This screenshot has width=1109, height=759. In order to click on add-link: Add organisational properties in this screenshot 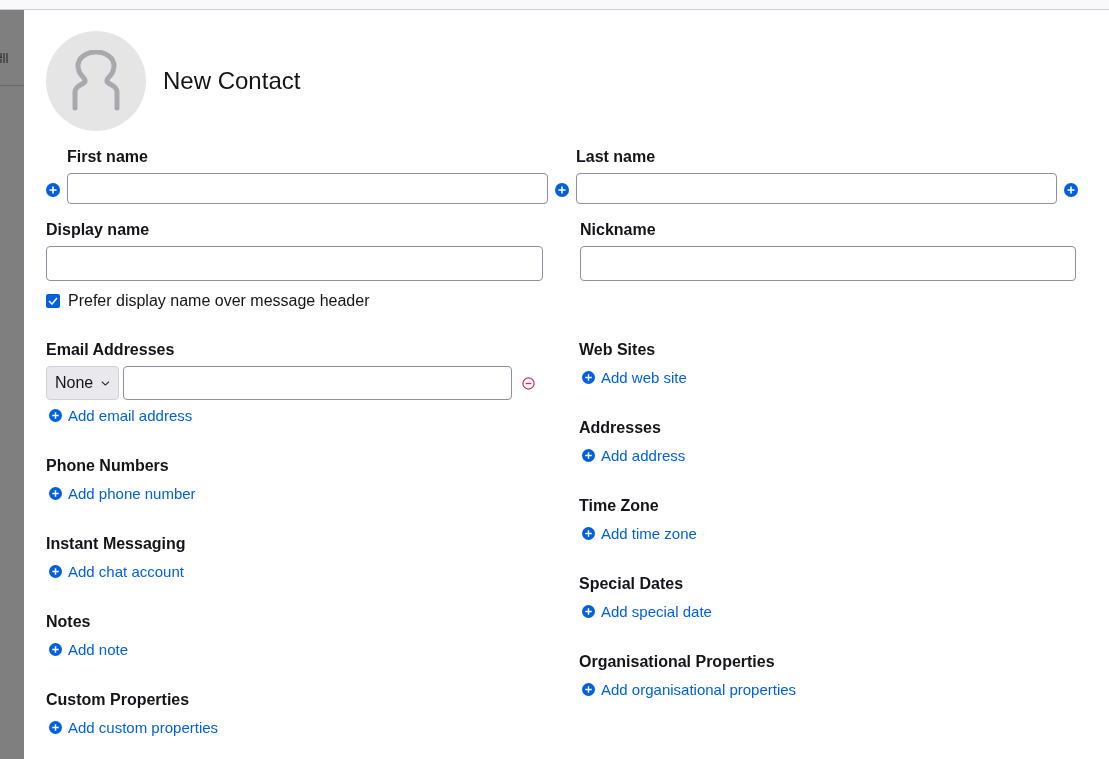, I will do `click(688, 689)`.